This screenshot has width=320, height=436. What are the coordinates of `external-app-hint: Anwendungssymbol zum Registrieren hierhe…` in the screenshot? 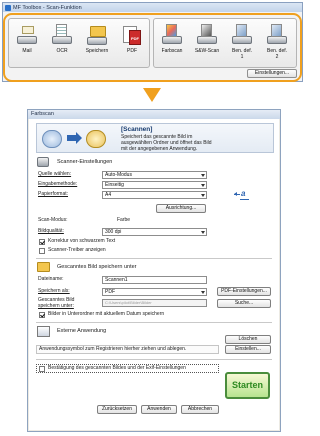 It's located at (113, 349).